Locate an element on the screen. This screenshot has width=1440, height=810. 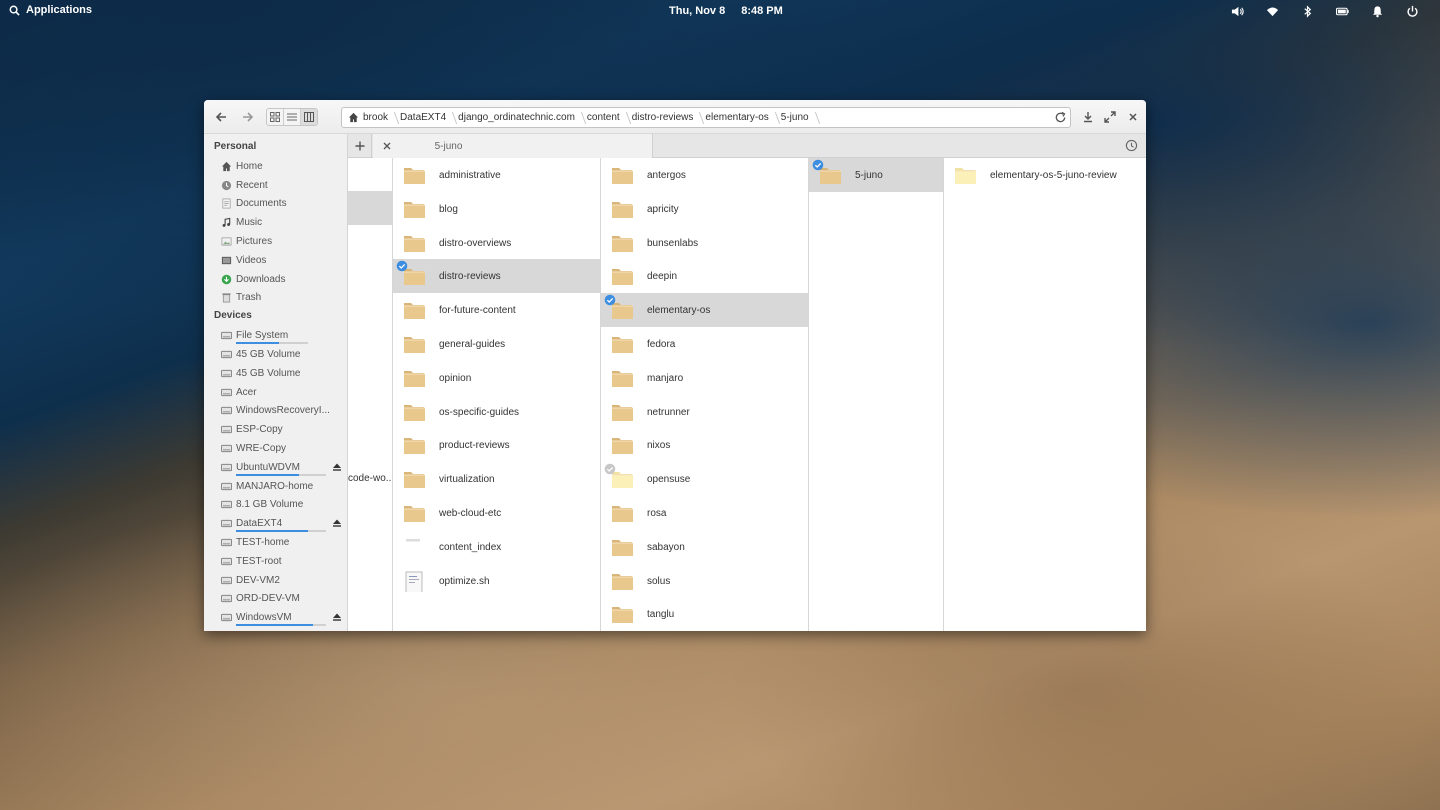
list-item: distro-reviews is located at coordinates (496, 276).